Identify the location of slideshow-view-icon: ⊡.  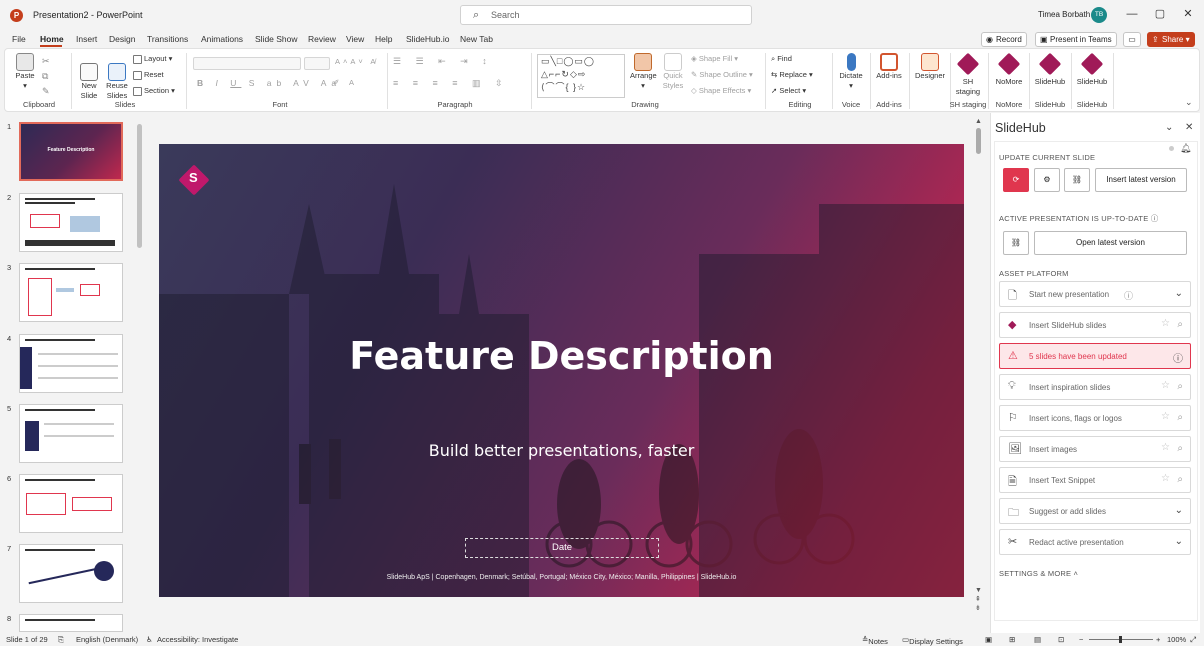
(1061, 639).